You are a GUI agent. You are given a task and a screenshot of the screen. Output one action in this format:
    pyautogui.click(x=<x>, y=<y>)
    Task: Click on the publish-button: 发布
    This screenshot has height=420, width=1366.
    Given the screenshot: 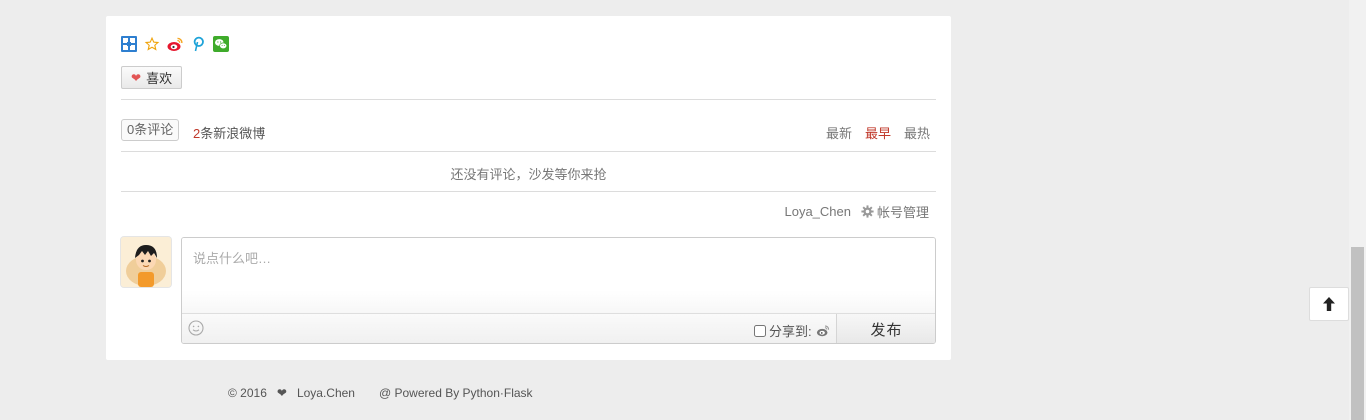 What is the action you would take?
    pyautogui.click(x=885, y=328)
    